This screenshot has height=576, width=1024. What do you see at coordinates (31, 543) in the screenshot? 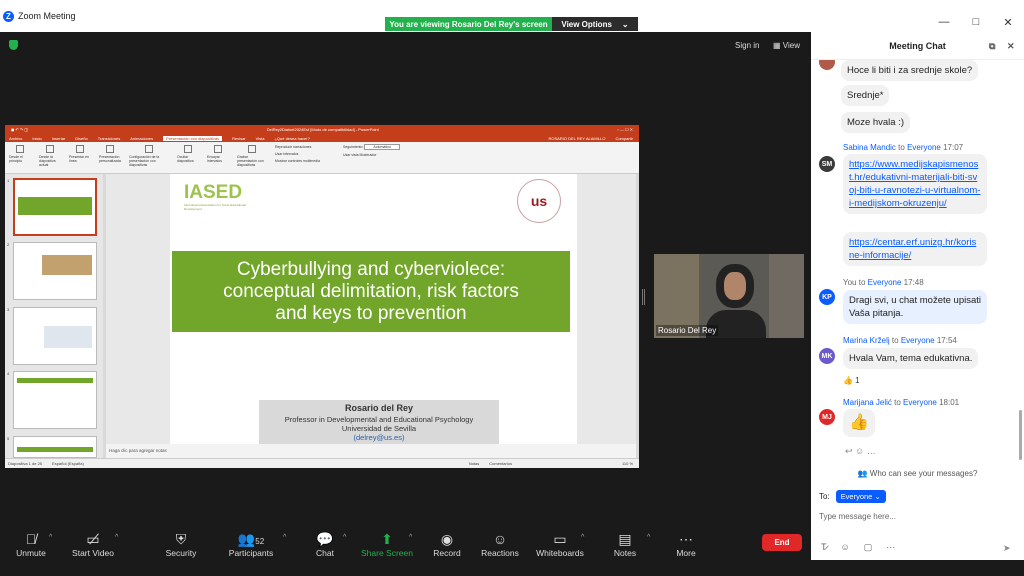
I see `unmute-button: 🎙̸ Unmute` at bounding box center [31, 543].